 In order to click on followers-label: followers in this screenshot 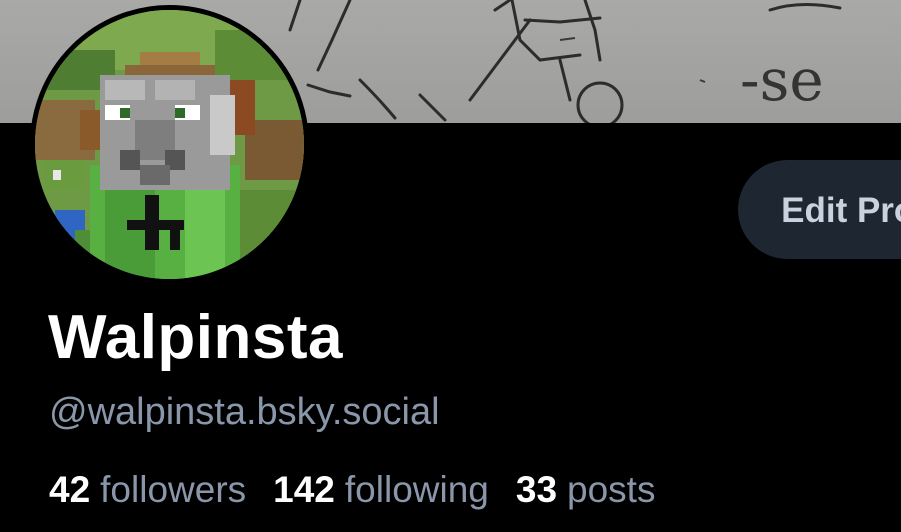, I will do `click(173, 489)`.